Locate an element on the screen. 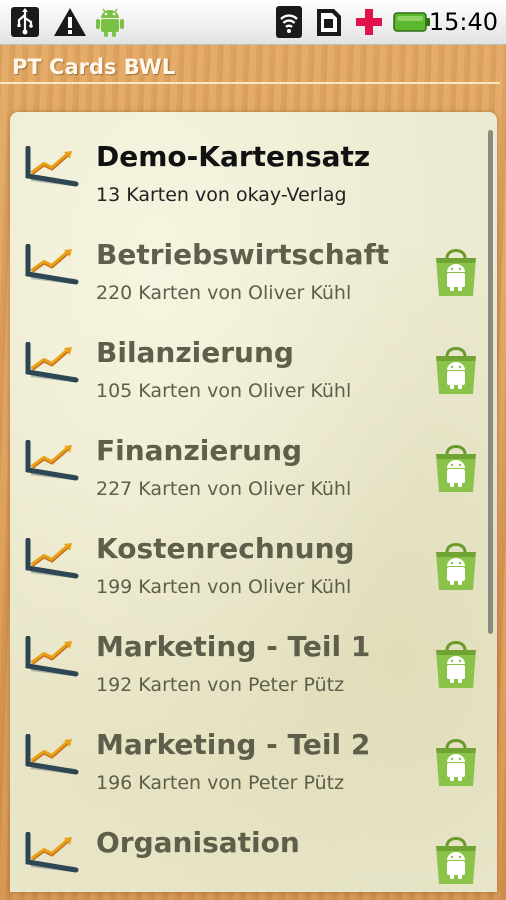 This screenshot has width=506, height=900. list-item: Demo-Kartensatz 13 Karten von okay-Verlag is located at coordinates (253, 161).